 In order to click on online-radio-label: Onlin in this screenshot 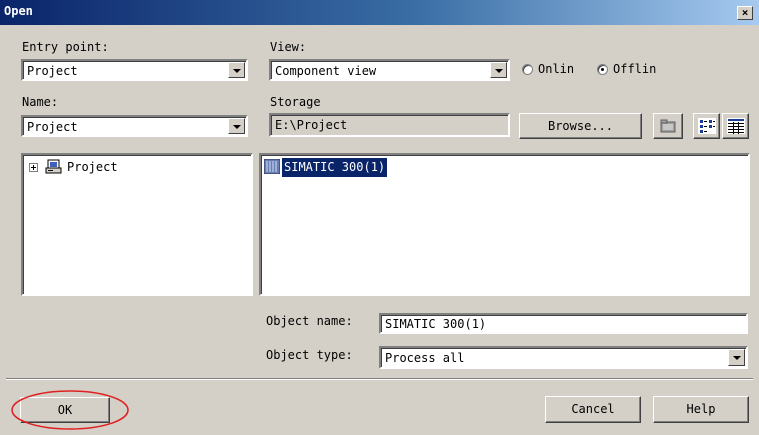, I will do `click(556, 69)`.